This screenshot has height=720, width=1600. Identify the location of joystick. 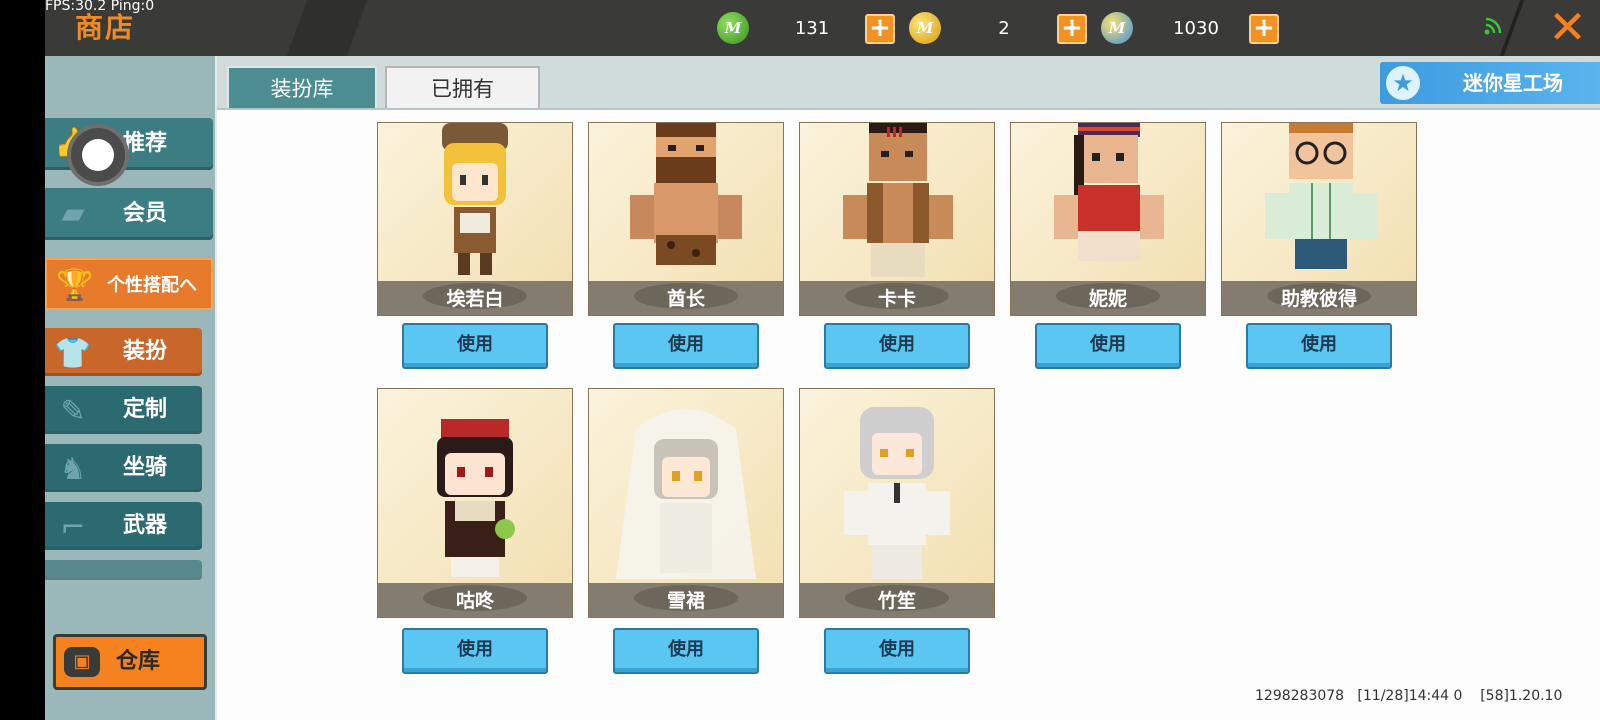
(98, 155).